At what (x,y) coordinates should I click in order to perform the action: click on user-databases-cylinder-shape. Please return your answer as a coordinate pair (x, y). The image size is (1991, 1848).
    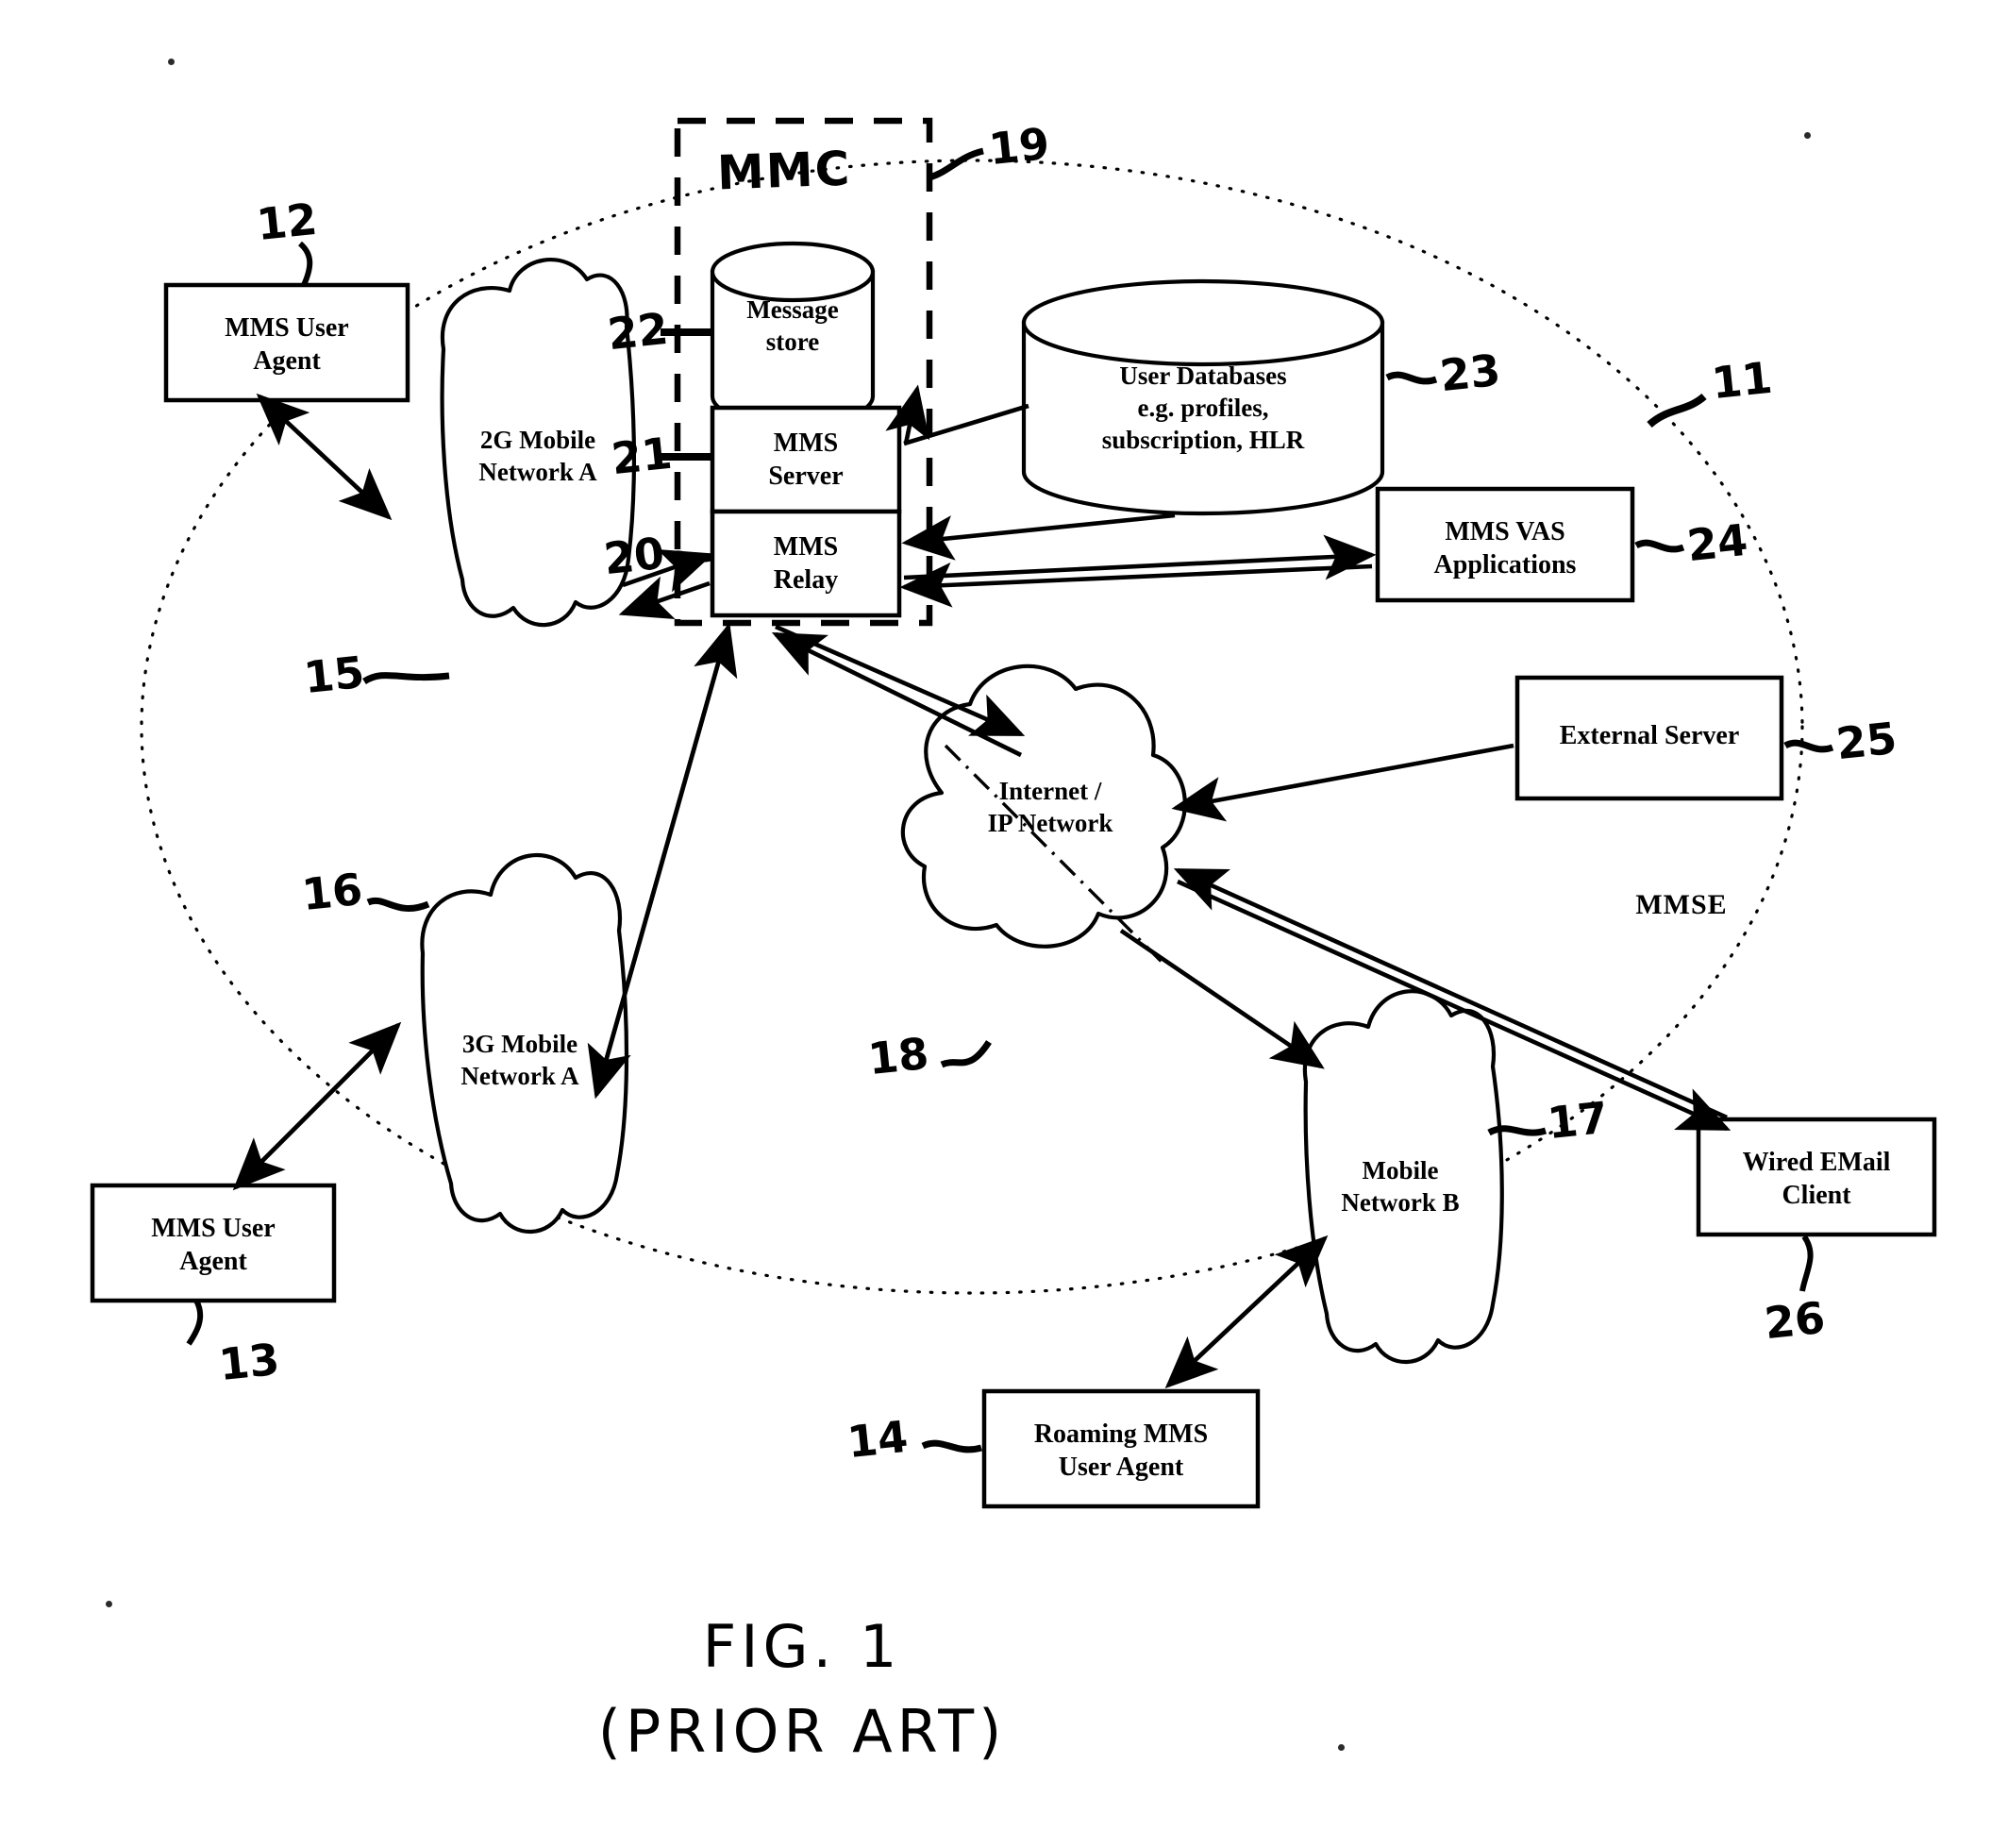
    Looking at the image, I should click on (1203, 397).